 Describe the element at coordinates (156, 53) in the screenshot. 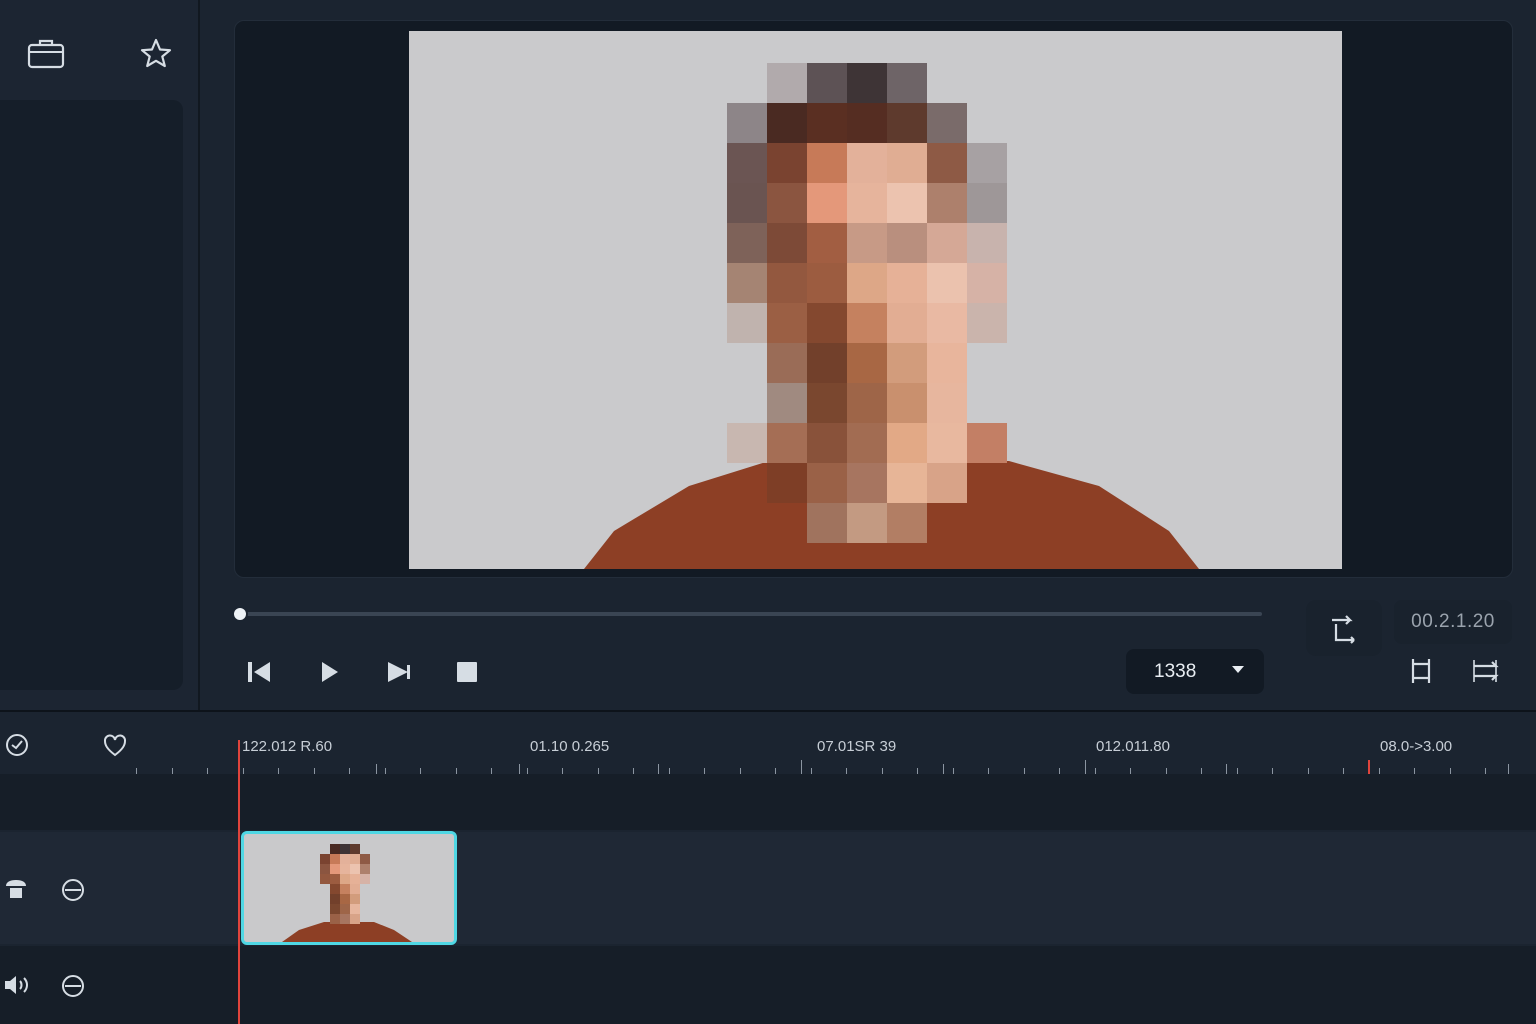

I see `star-icon` at that location.